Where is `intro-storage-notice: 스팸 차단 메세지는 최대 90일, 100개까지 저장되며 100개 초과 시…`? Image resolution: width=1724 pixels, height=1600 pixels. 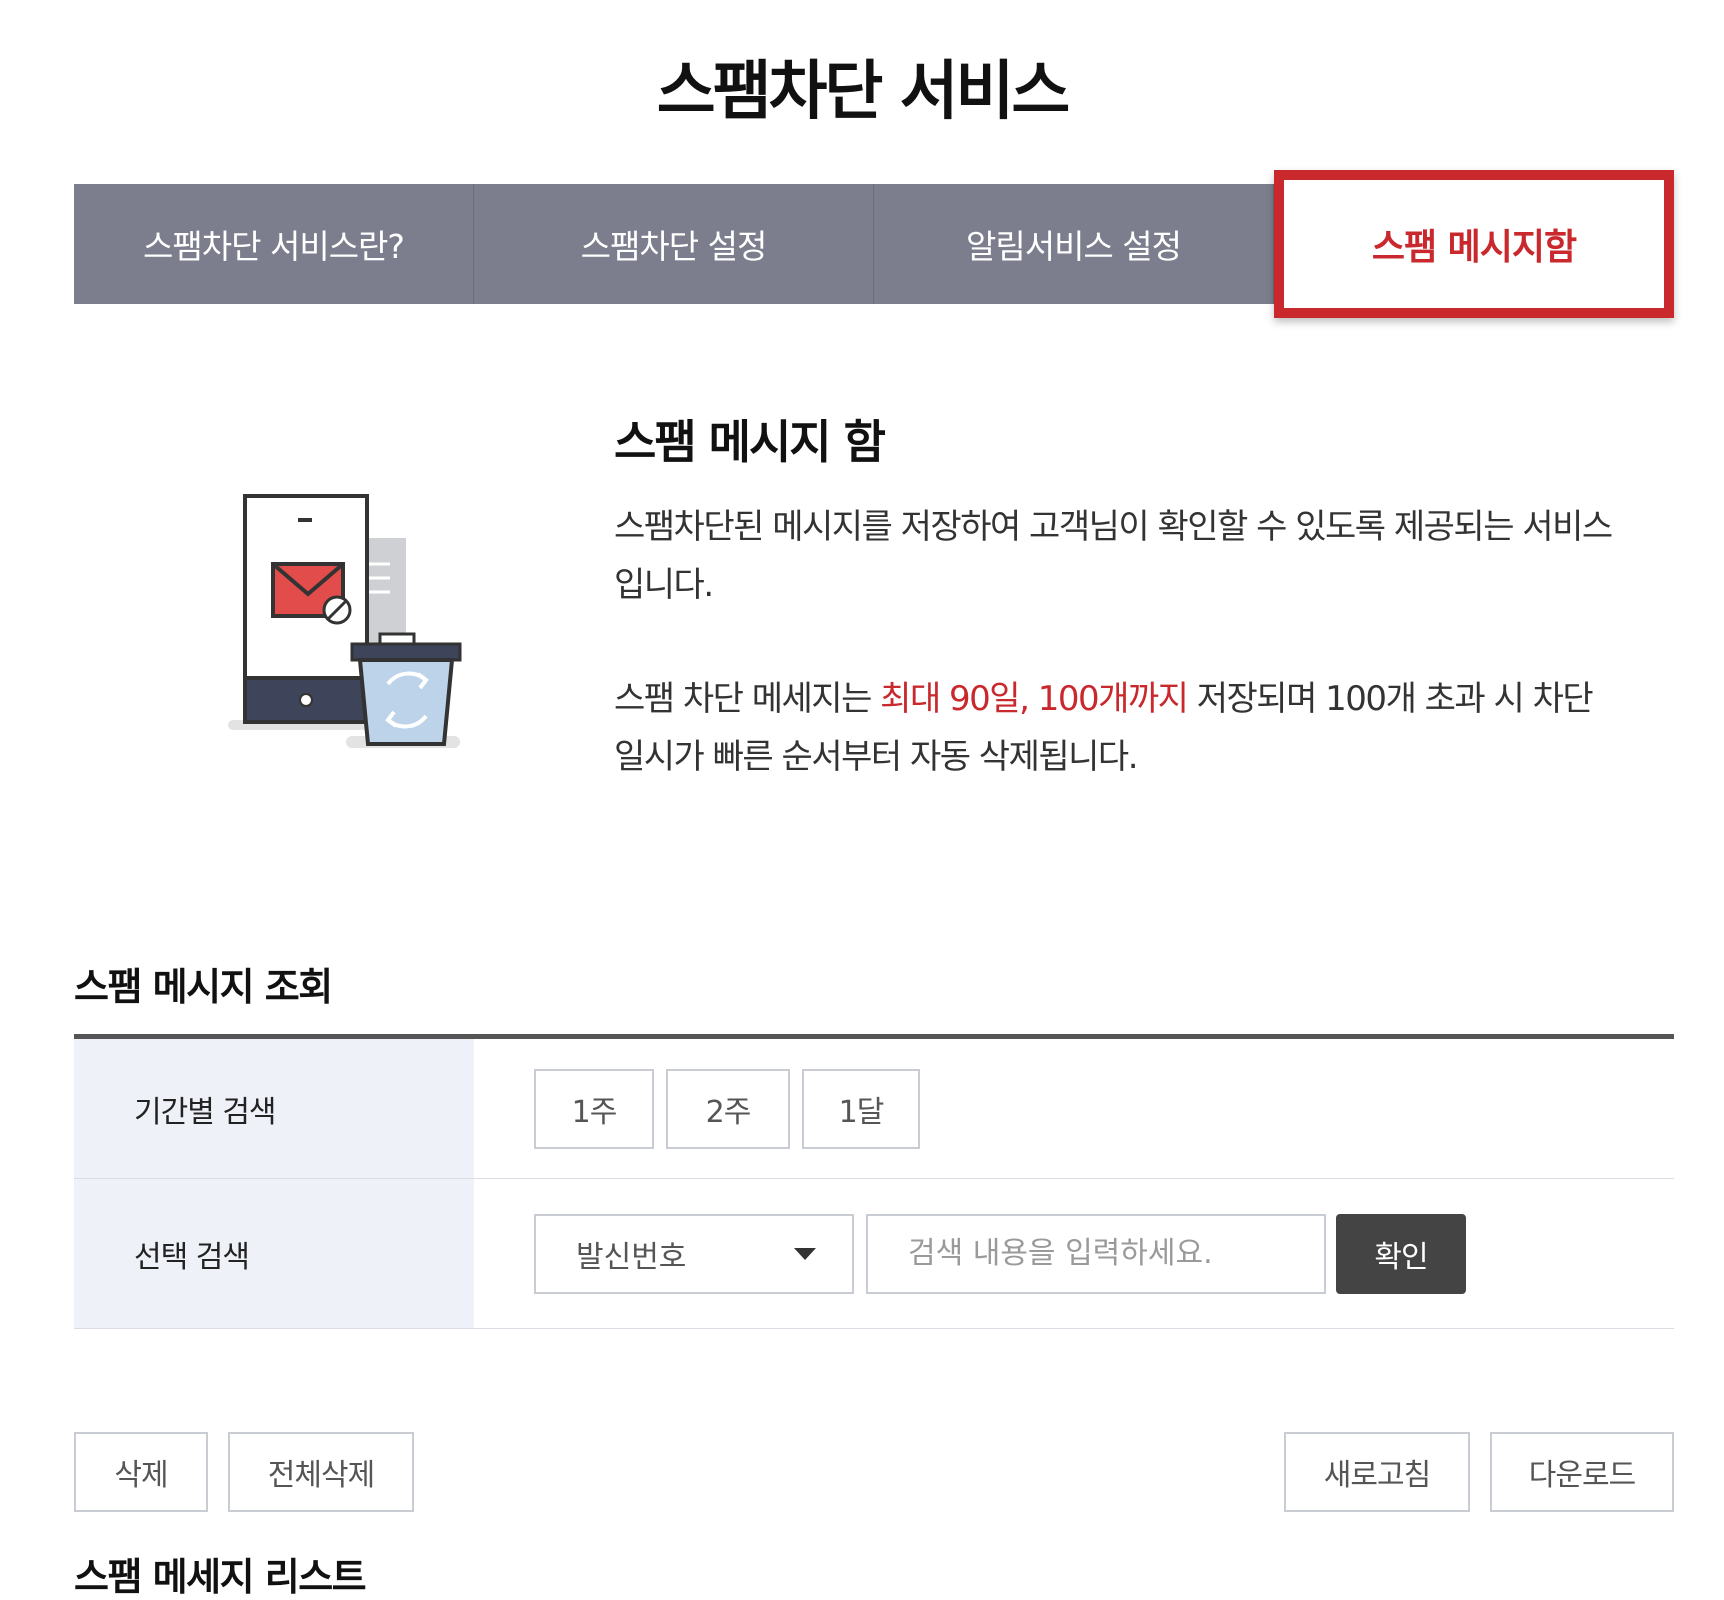
intro-storage-notice: 스팸 차단 메세지는 최대 90일, 100개까지 저장되며 100개 초과 시… is located at coordinates (1114, 728).